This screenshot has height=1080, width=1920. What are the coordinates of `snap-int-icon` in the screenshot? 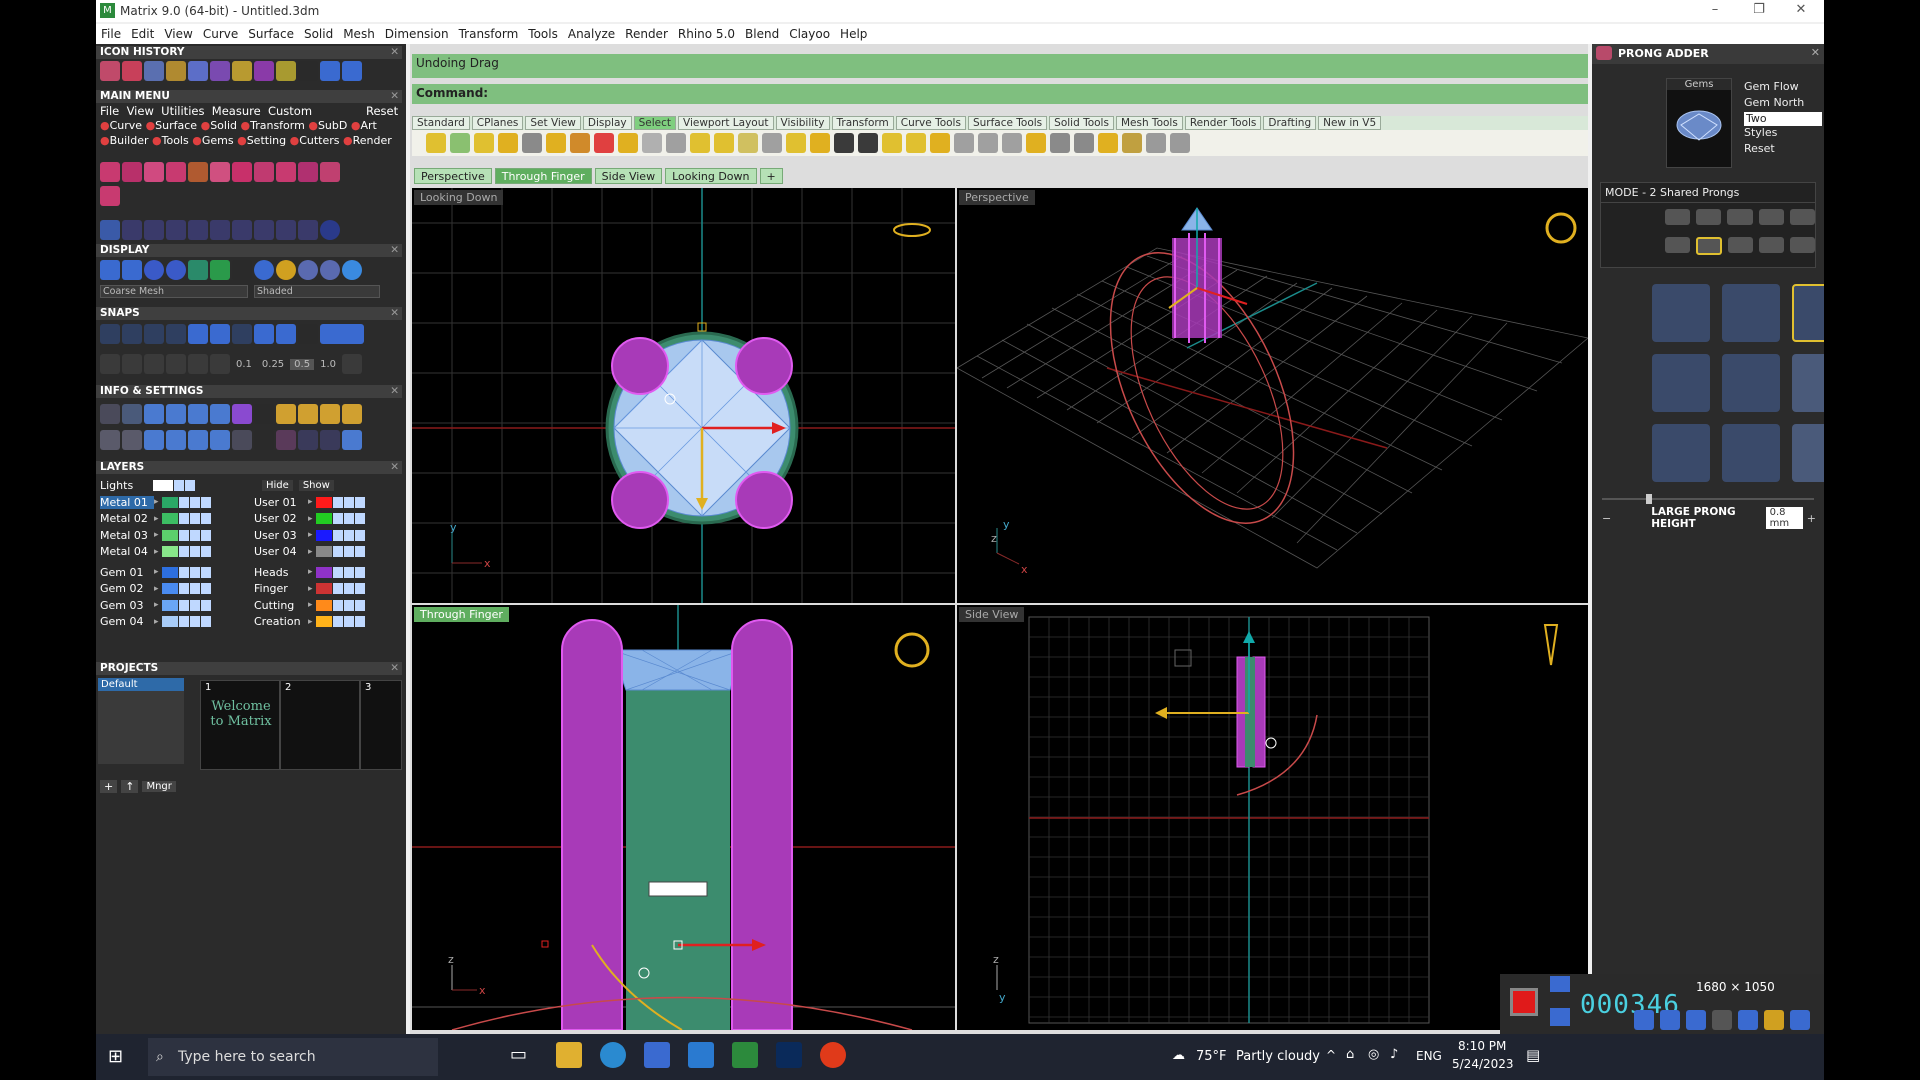 It's located at (220, 334).